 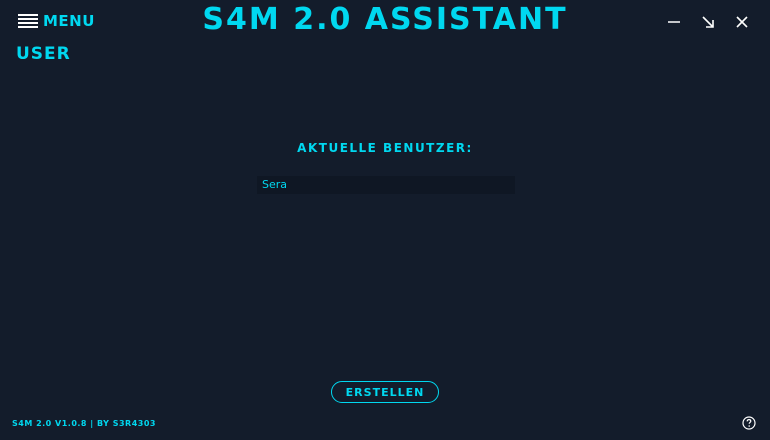 I want to click on version-footer: S4M 2.0 V1.0.8 | BY S3R4303, so click(x=84, y=423).